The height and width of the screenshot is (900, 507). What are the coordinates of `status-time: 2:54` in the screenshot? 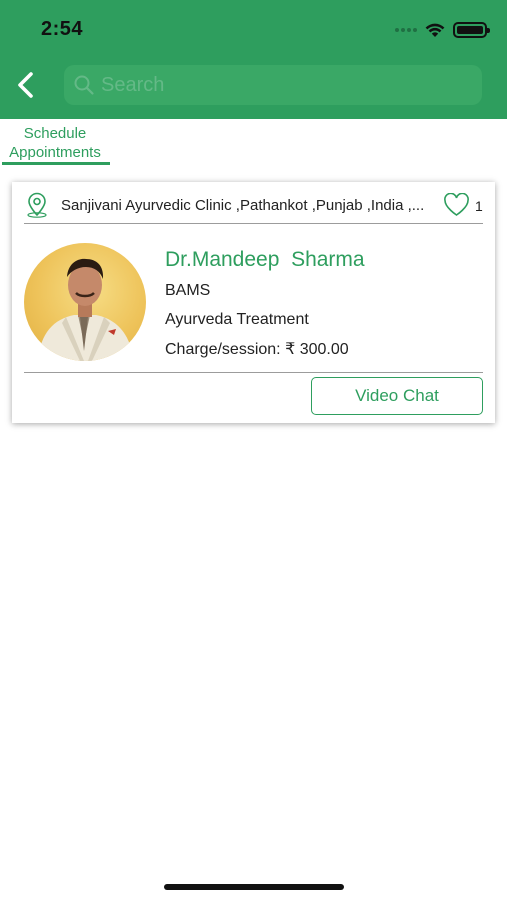 It's located at (62, 29).